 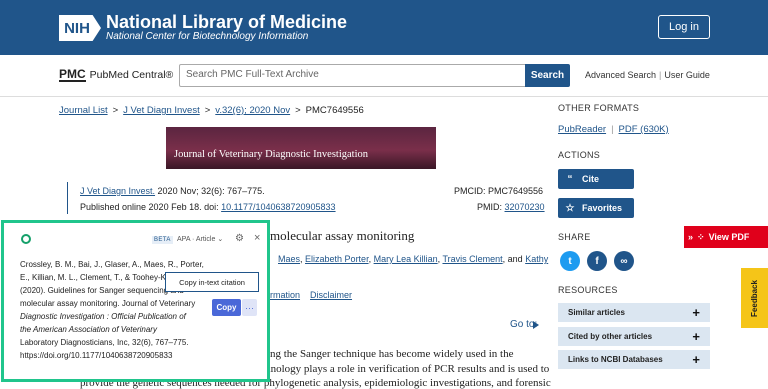 I want to click on favorites-button: ☆ Favorites, so click(x=596, y=208).